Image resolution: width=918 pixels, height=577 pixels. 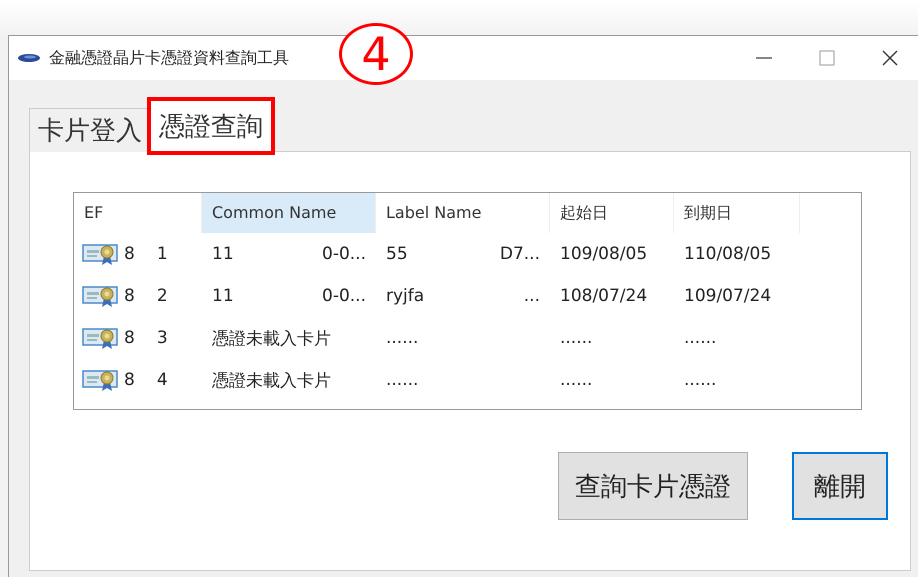 I want to click on table-cell-text: 109/08/05, so click(x=604, y=254).